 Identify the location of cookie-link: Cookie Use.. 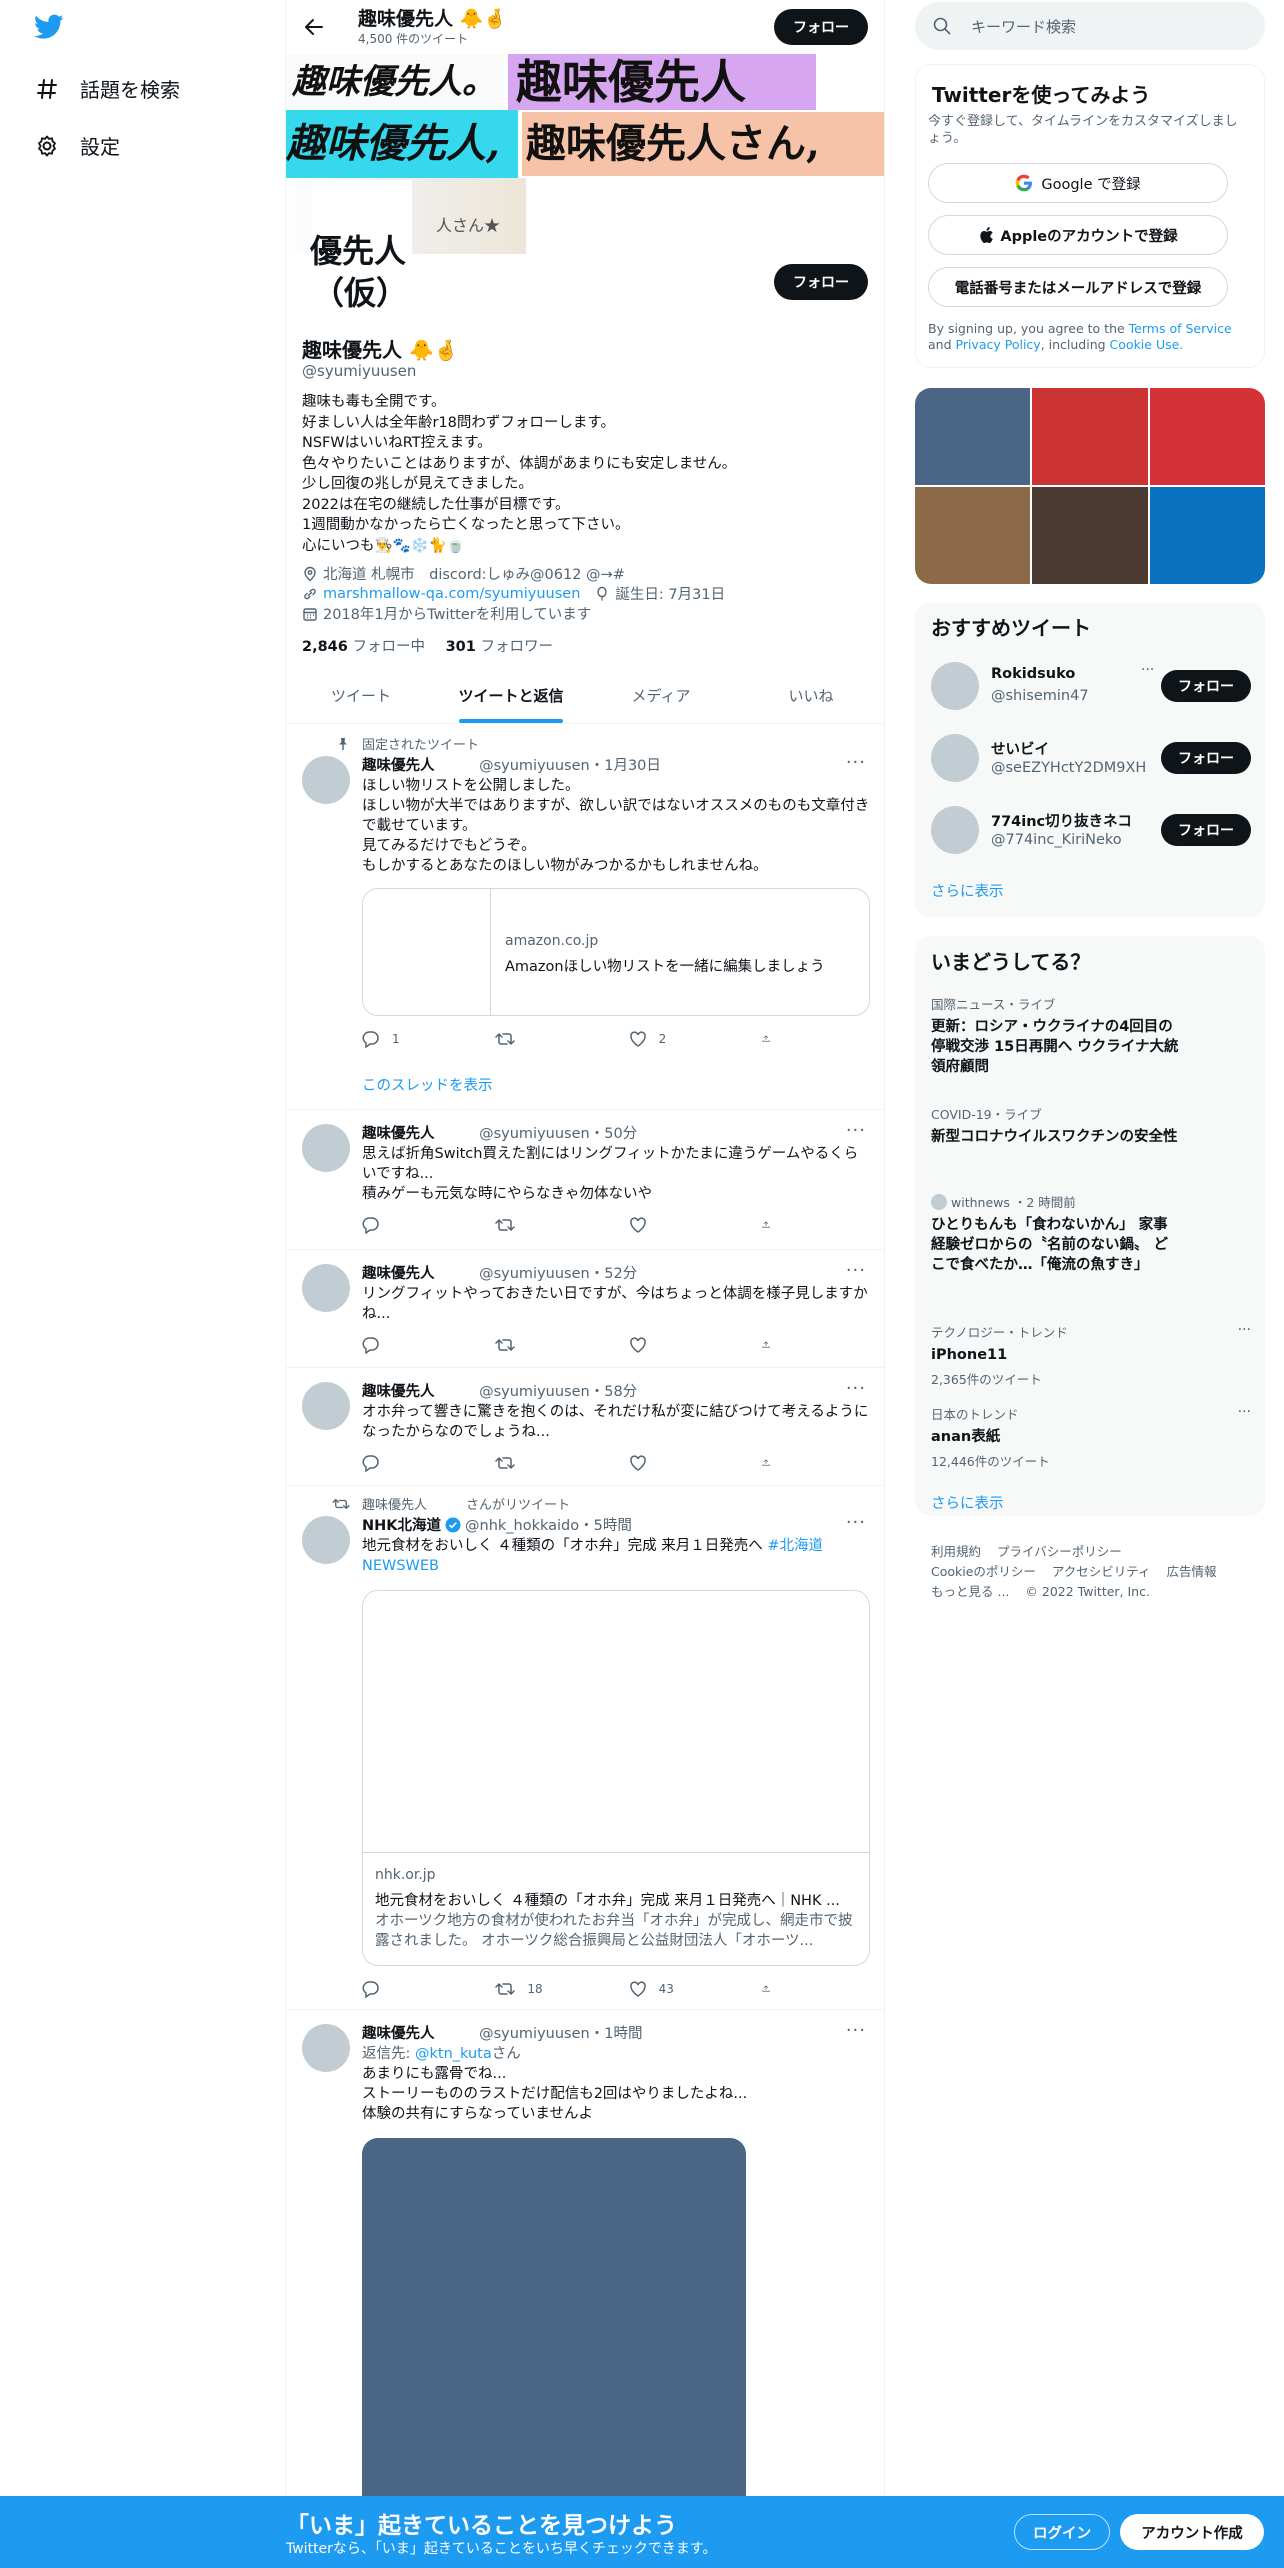
(1147, 344).